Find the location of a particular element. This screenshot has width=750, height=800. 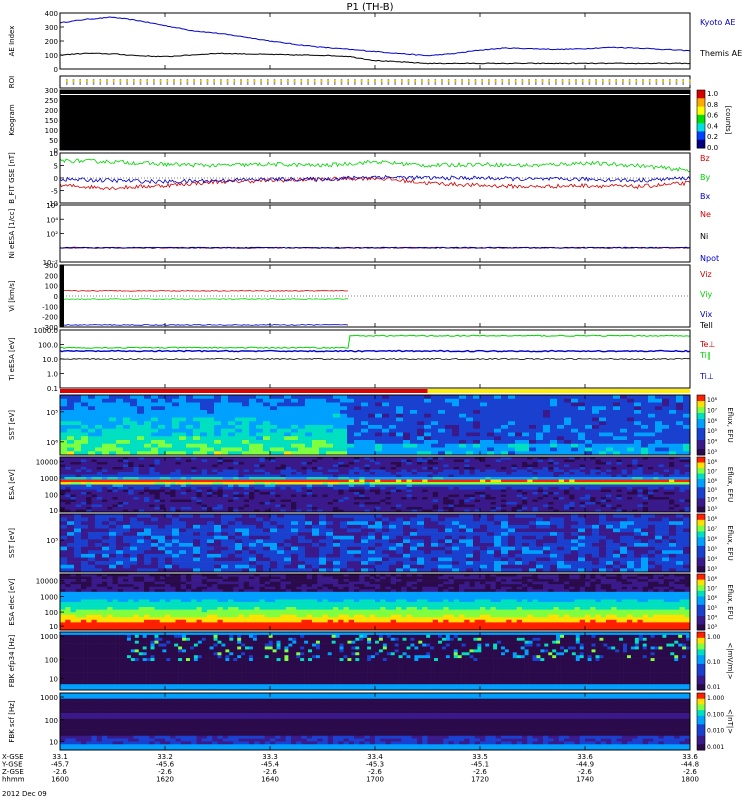

sst_i-colorbar-seg is located at coordinates (701, 433).